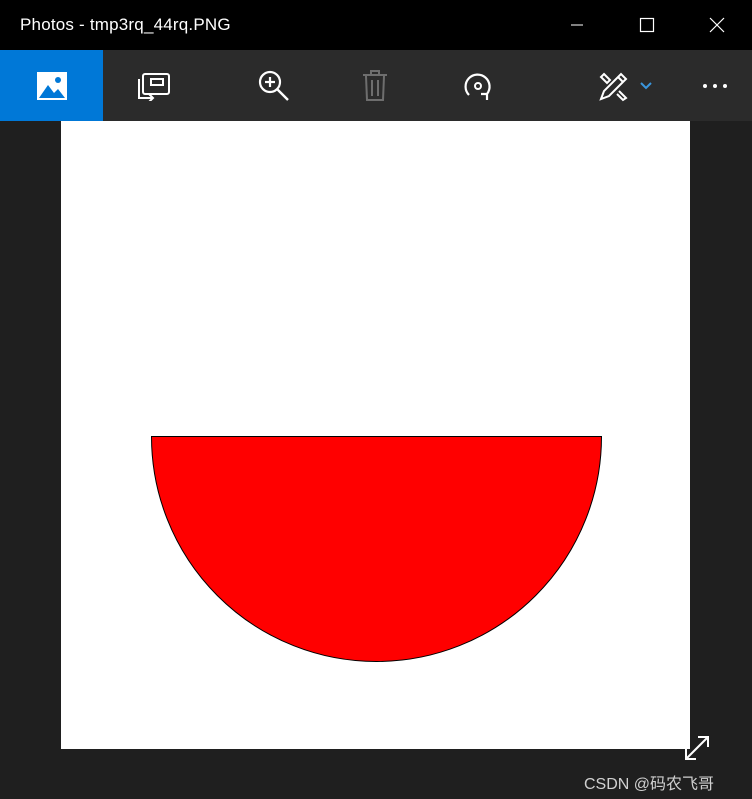 The image size is (752, 799). I want to click on slideshow-icon, so click(154, 86).